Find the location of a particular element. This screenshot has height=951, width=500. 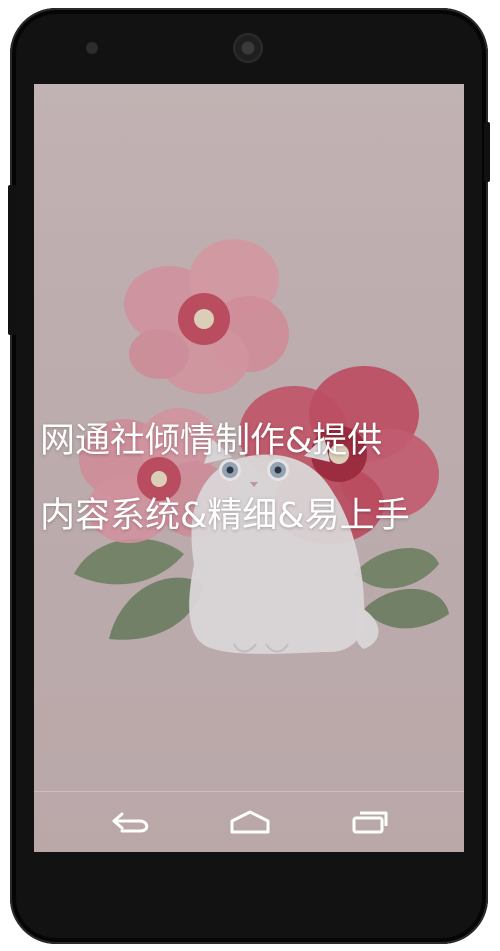

home-icon is located at coordinates (250, 822).